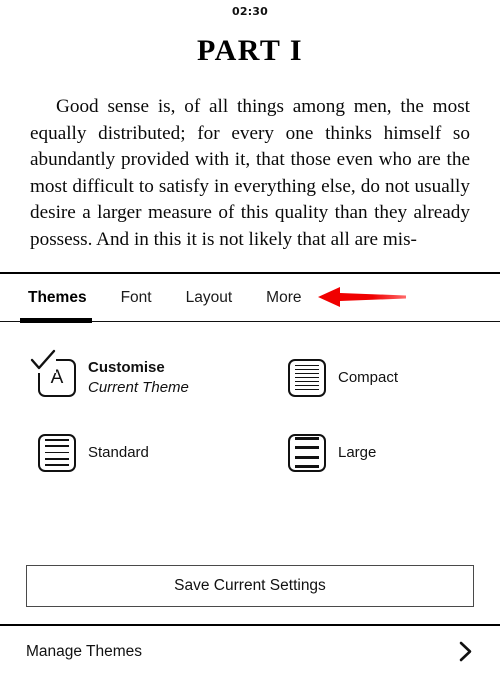  Describe the element at coordinates (465, 651) in the screenshot. I see `chevron-right-icon` at that location.